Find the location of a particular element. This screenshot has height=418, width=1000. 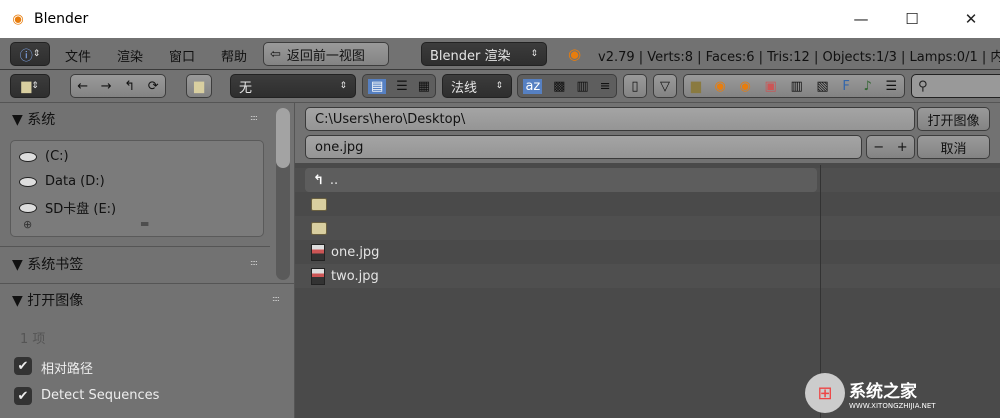

drive-item: (C:) is located at coordinates (44, 156).